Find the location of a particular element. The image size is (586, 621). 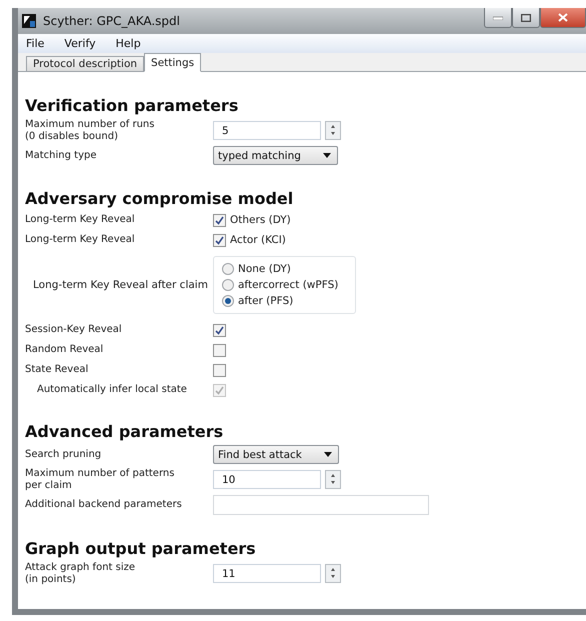

close-icon is located at coordinates (563, 17).